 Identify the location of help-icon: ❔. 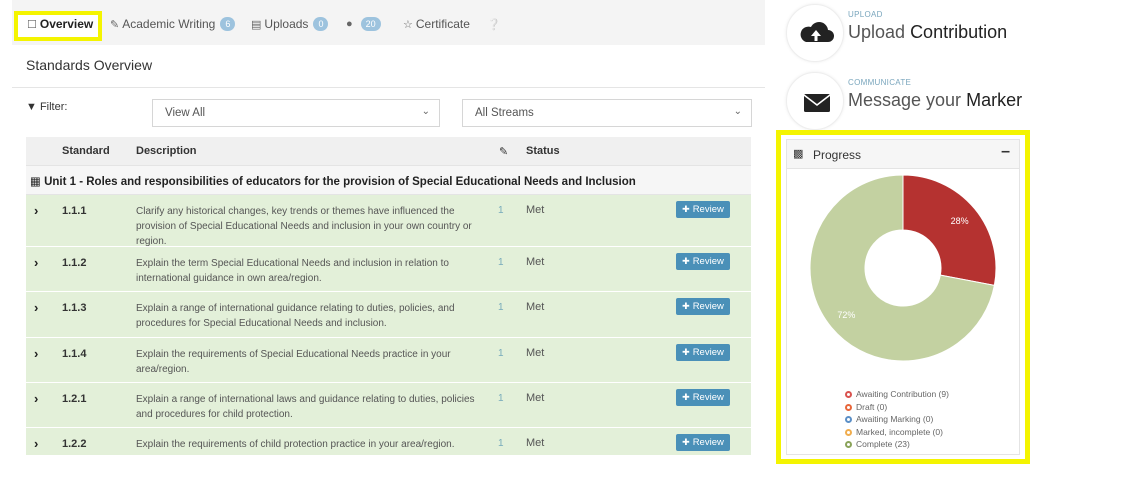
(494, 24).